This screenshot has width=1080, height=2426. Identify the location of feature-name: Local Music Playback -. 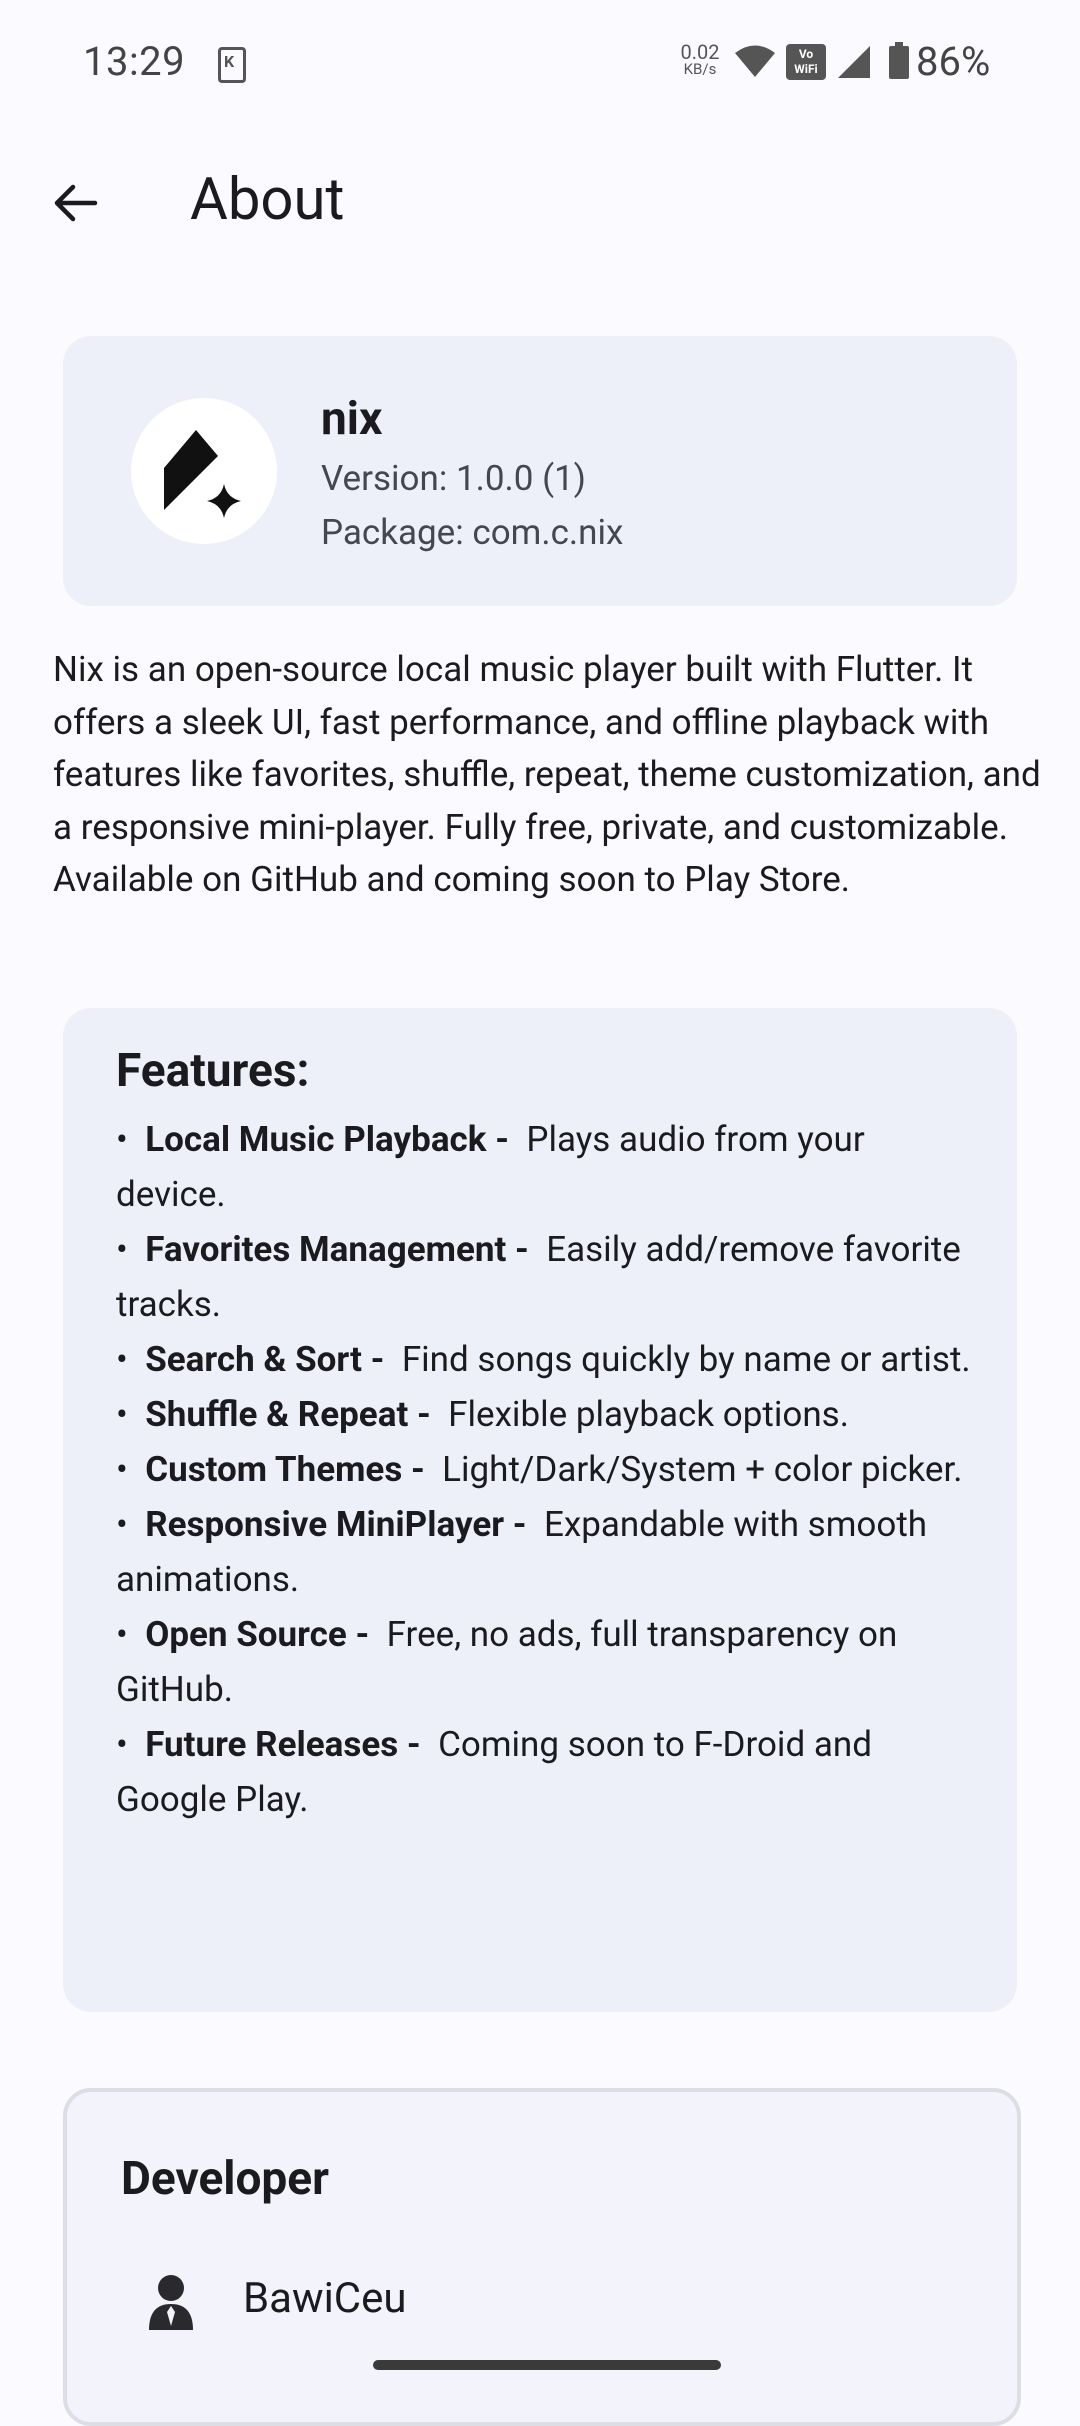
(327, 1139).